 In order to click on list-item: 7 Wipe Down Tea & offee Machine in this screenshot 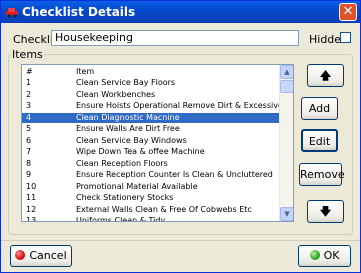, I will do `click(151, 152)`.